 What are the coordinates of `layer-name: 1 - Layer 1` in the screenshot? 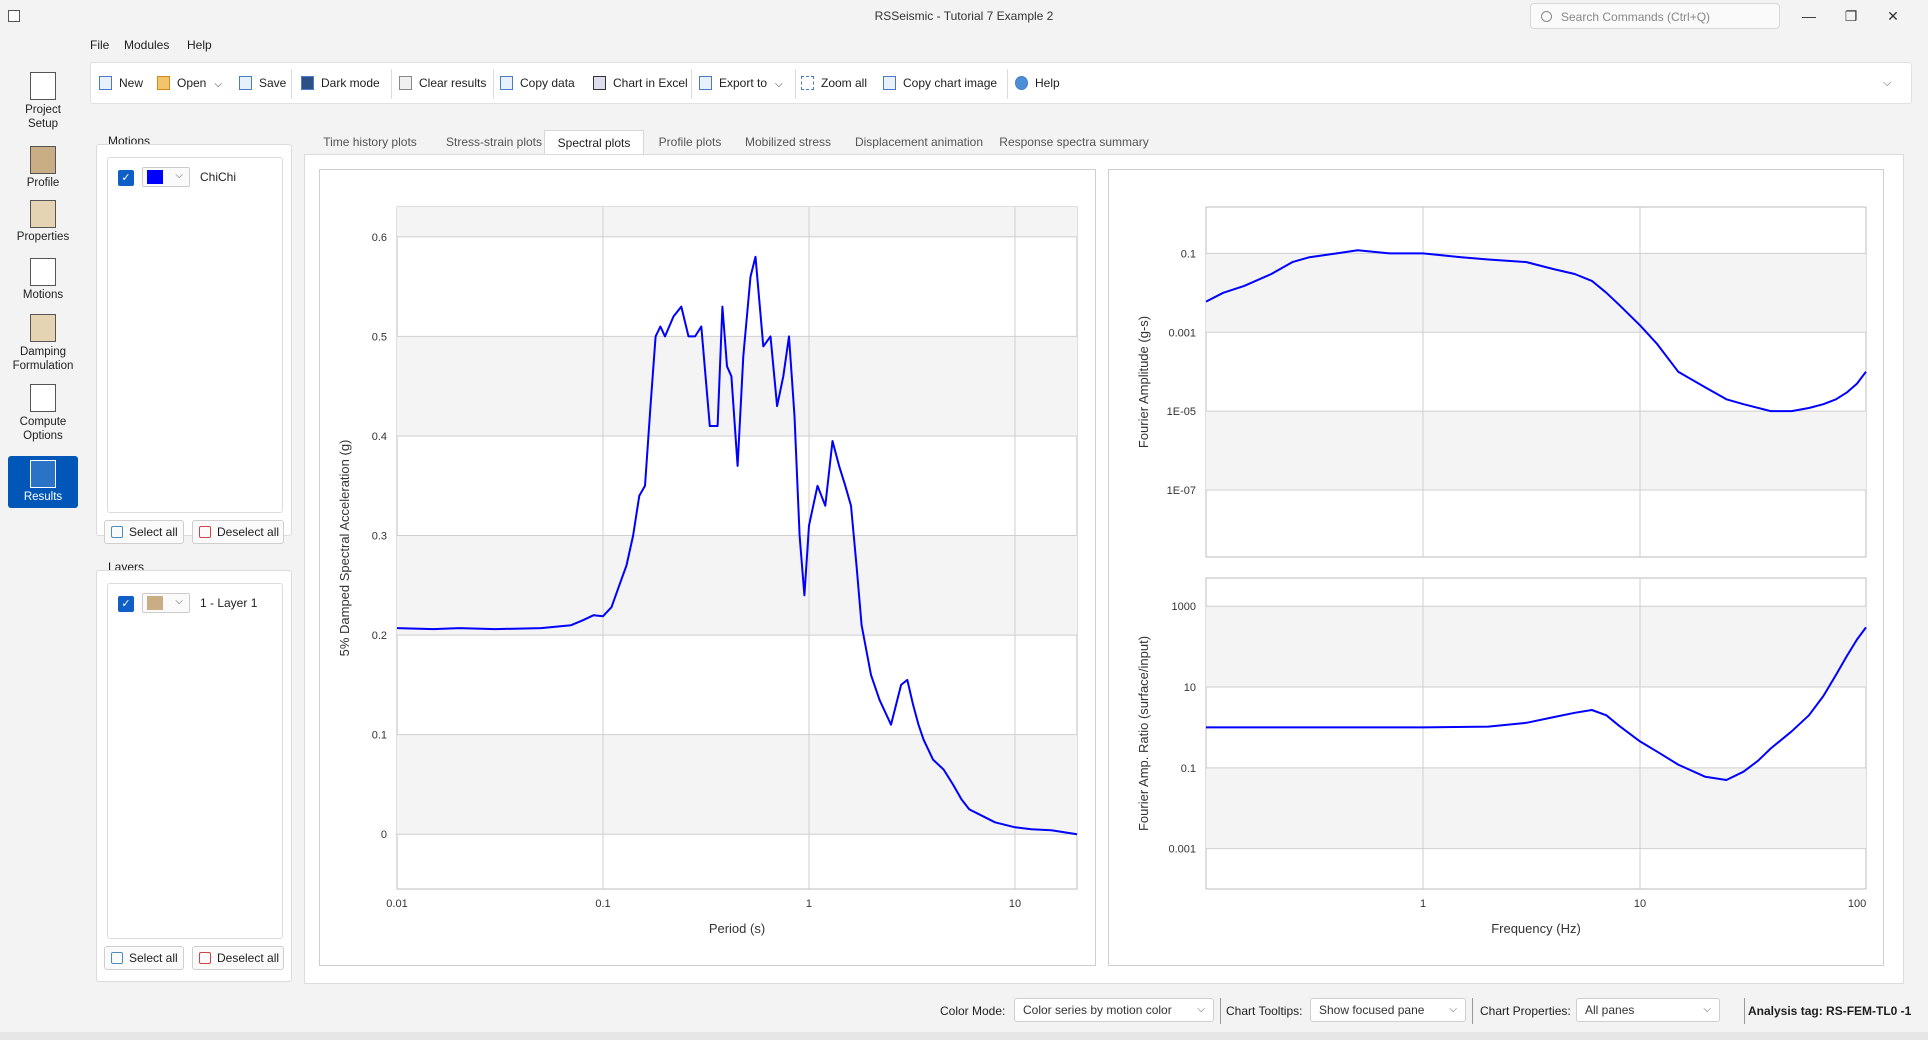 It's located at (229, 603).